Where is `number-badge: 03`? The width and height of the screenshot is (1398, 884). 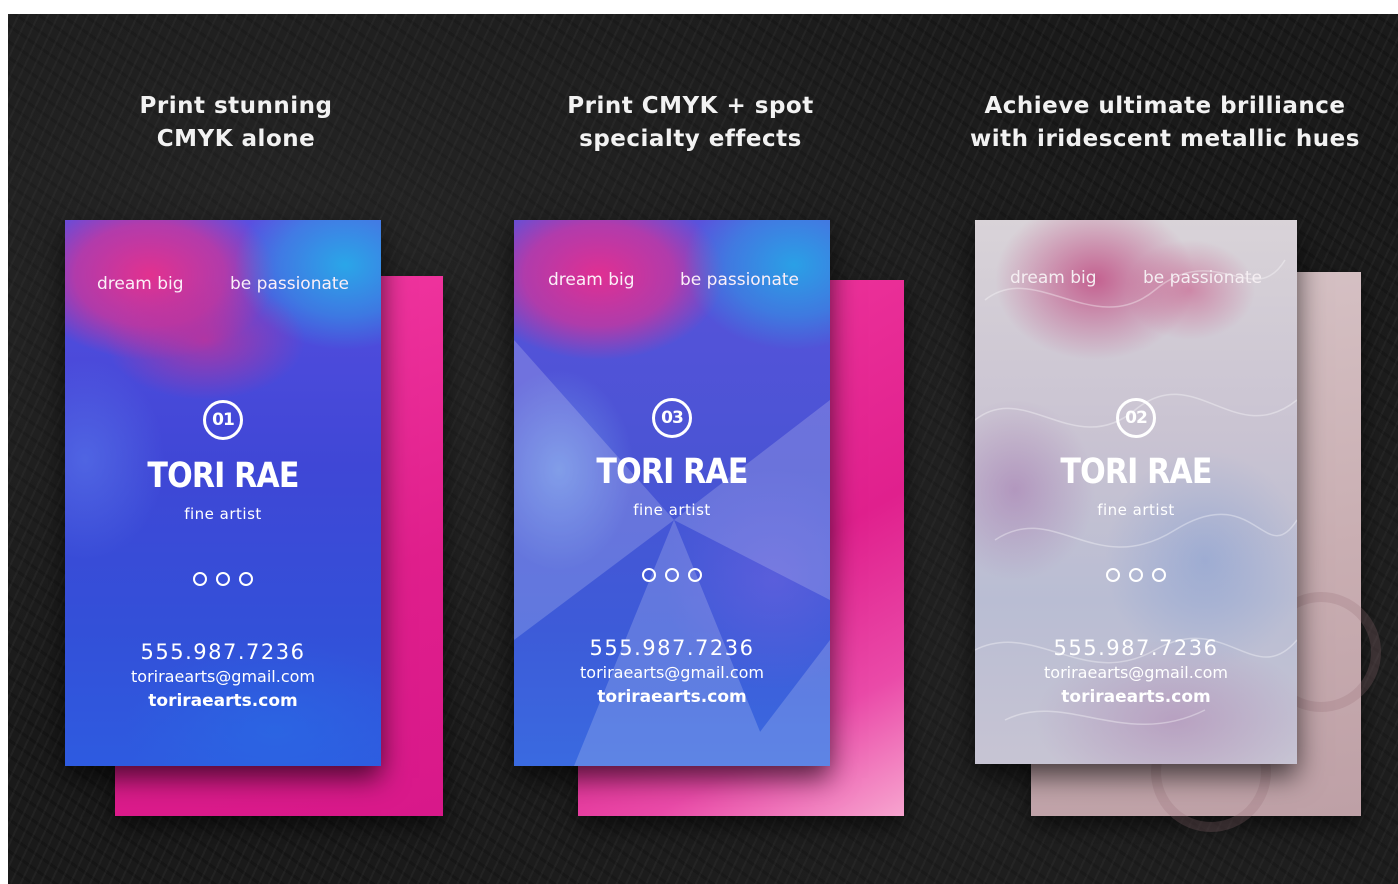 number-badge: 03 is located at coordinates (672, 418).